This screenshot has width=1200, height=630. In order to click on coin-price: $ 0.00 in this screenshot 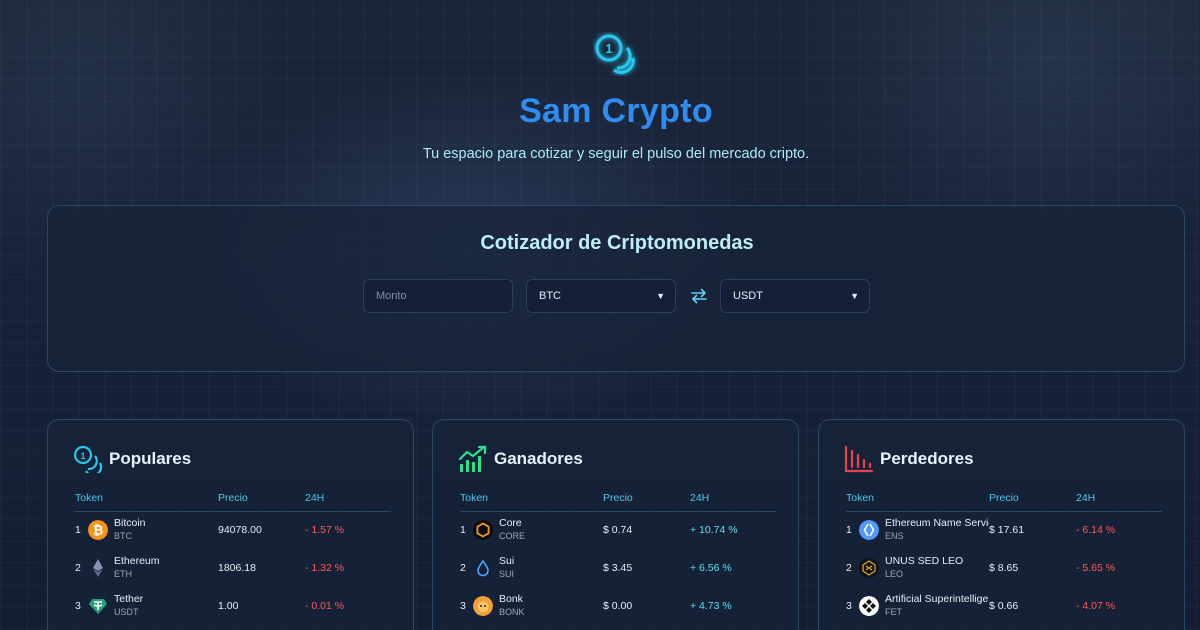, I will do `click(618, 606)`.